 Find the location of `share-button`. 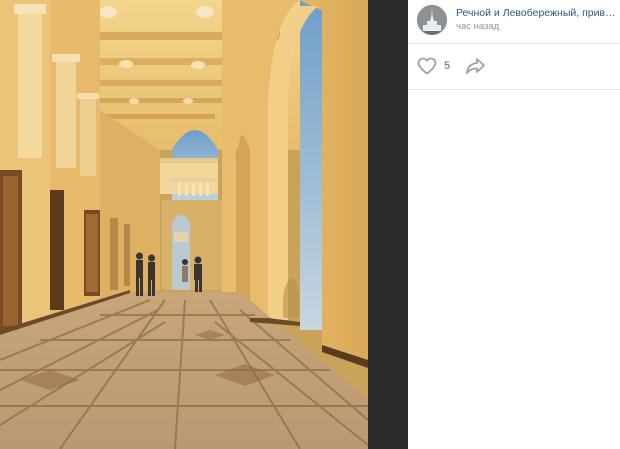

share-button is located at coordinates (476, 66).